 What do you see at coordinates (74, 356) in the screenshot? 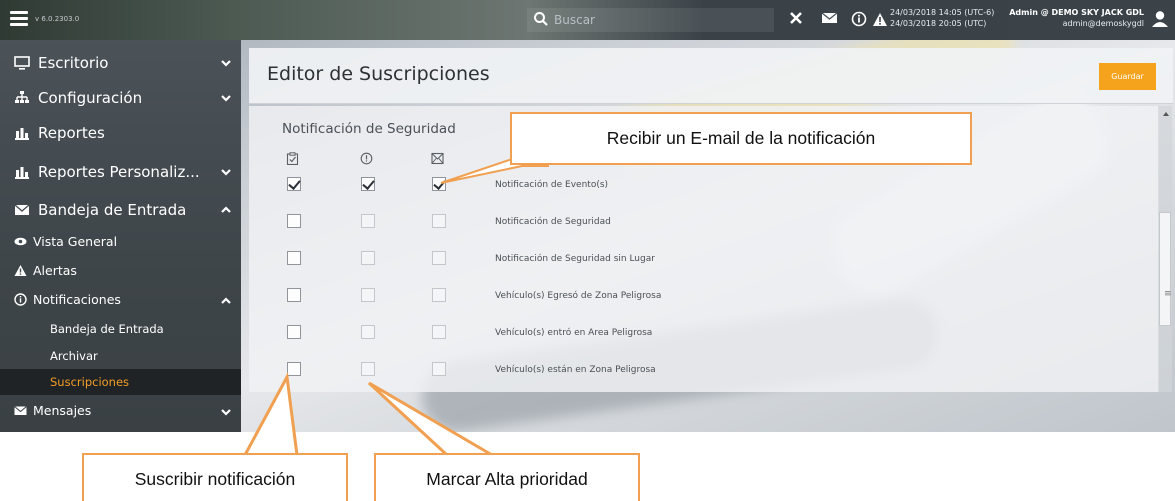
I see `sidebar-item-label: Archivar` at bounding box center [74, 356].